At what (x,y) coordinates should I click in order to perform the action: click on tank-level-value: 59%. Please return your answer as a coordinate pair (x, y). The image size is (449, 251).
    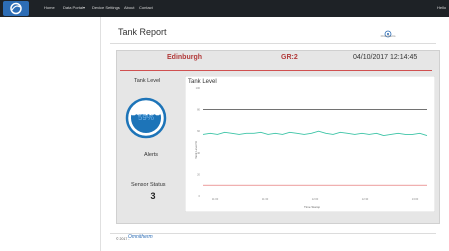
    Looking at the image, I should click on (146, 117).